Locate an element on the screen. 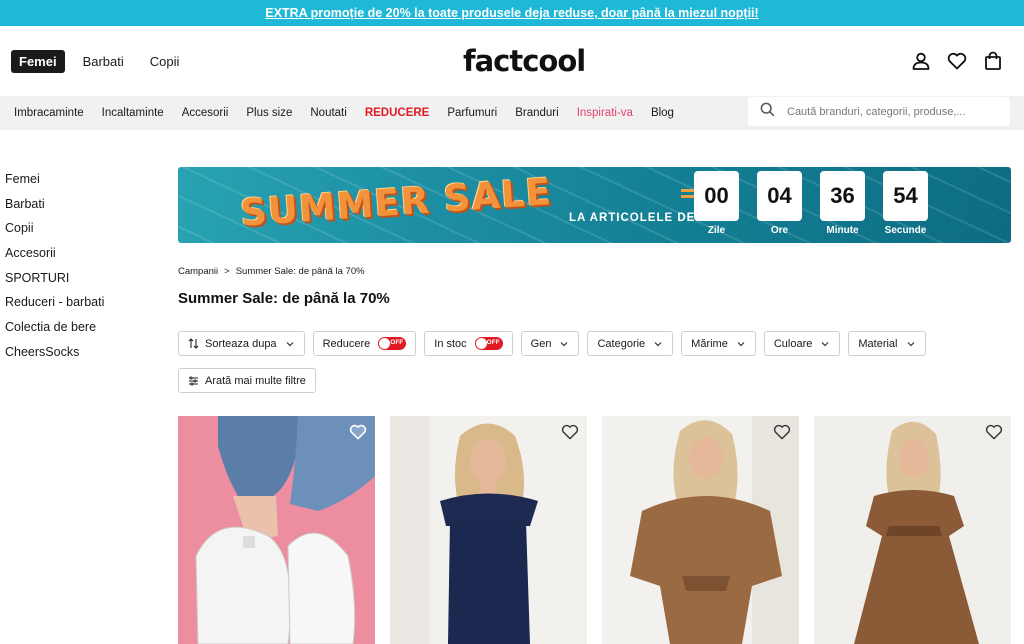 Image resolution: width=1024 pixels, height=644 pixels. filter-material: Material is located at coordinates (887, 343).